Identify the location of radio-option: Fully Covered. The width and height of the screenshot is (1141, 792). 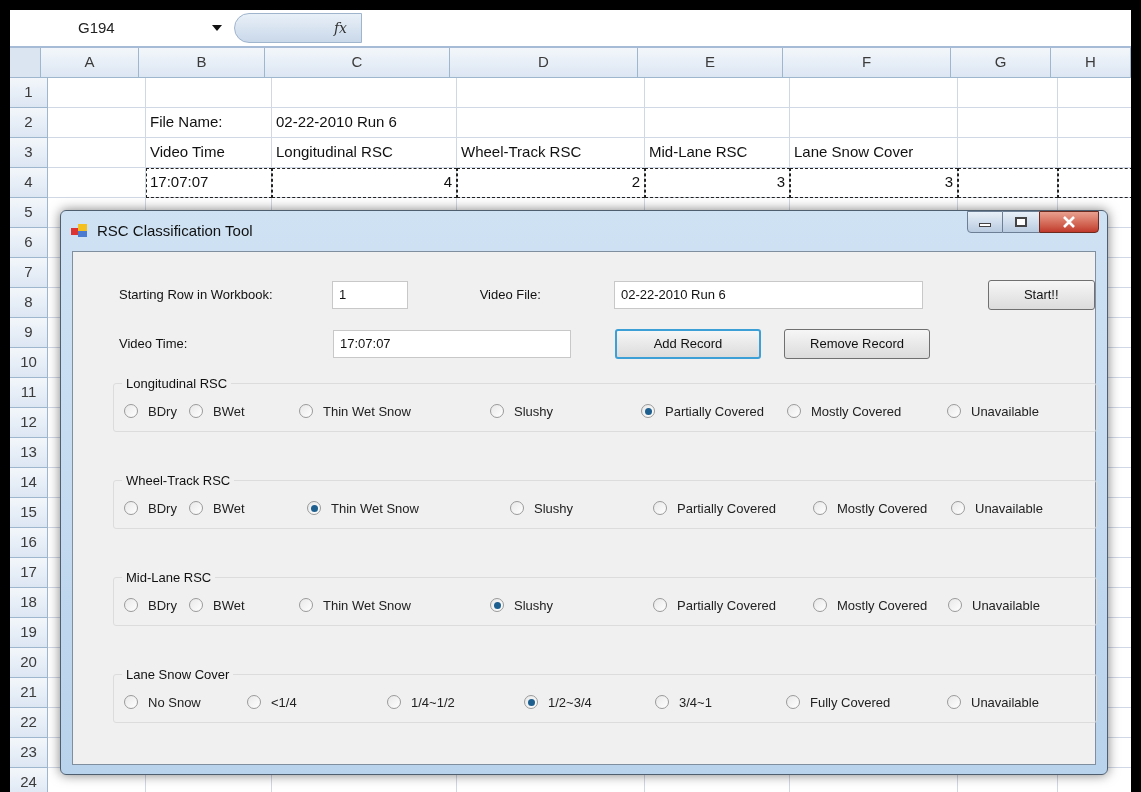
(866, 702).